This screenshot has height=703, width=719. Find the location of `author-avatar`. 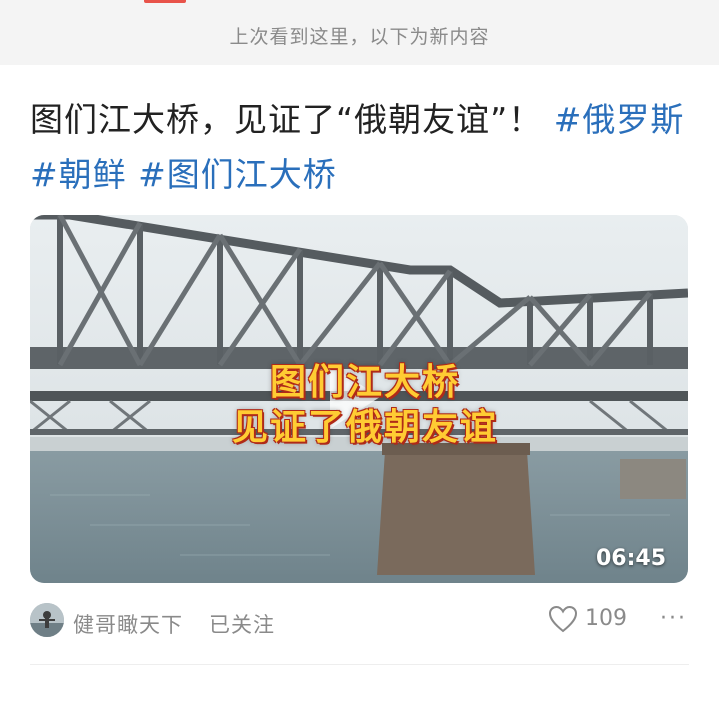

author-avatar is located at coordinates (47, 620).